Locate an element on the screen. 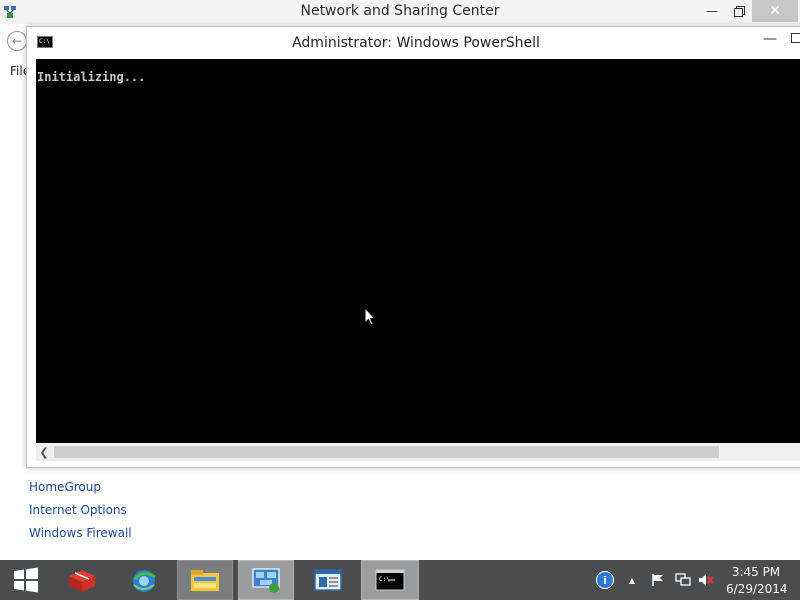 The image size is (800, 600). ps-minimize-button: — is located at coordinates (770, 39).